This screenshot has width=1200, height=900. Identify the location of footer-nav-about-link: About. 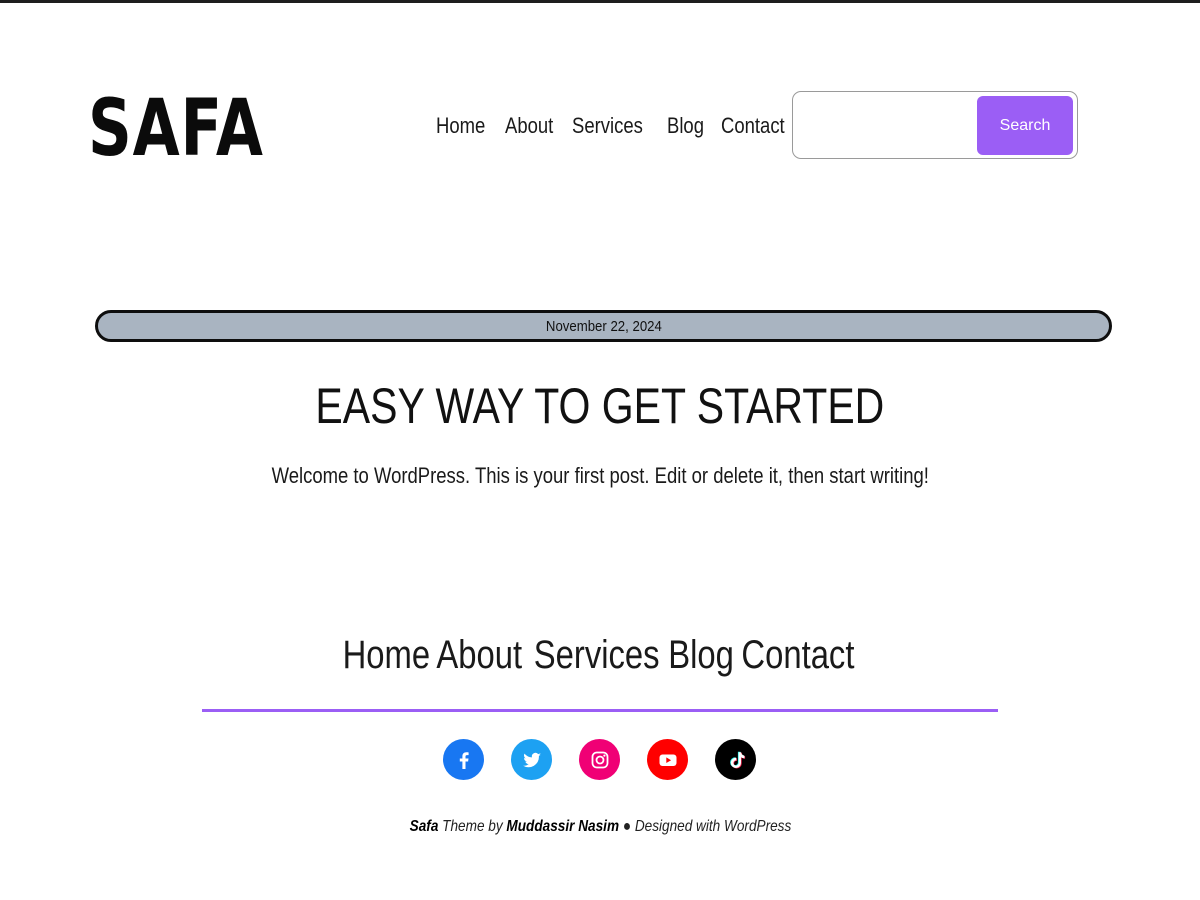
(480, 655).